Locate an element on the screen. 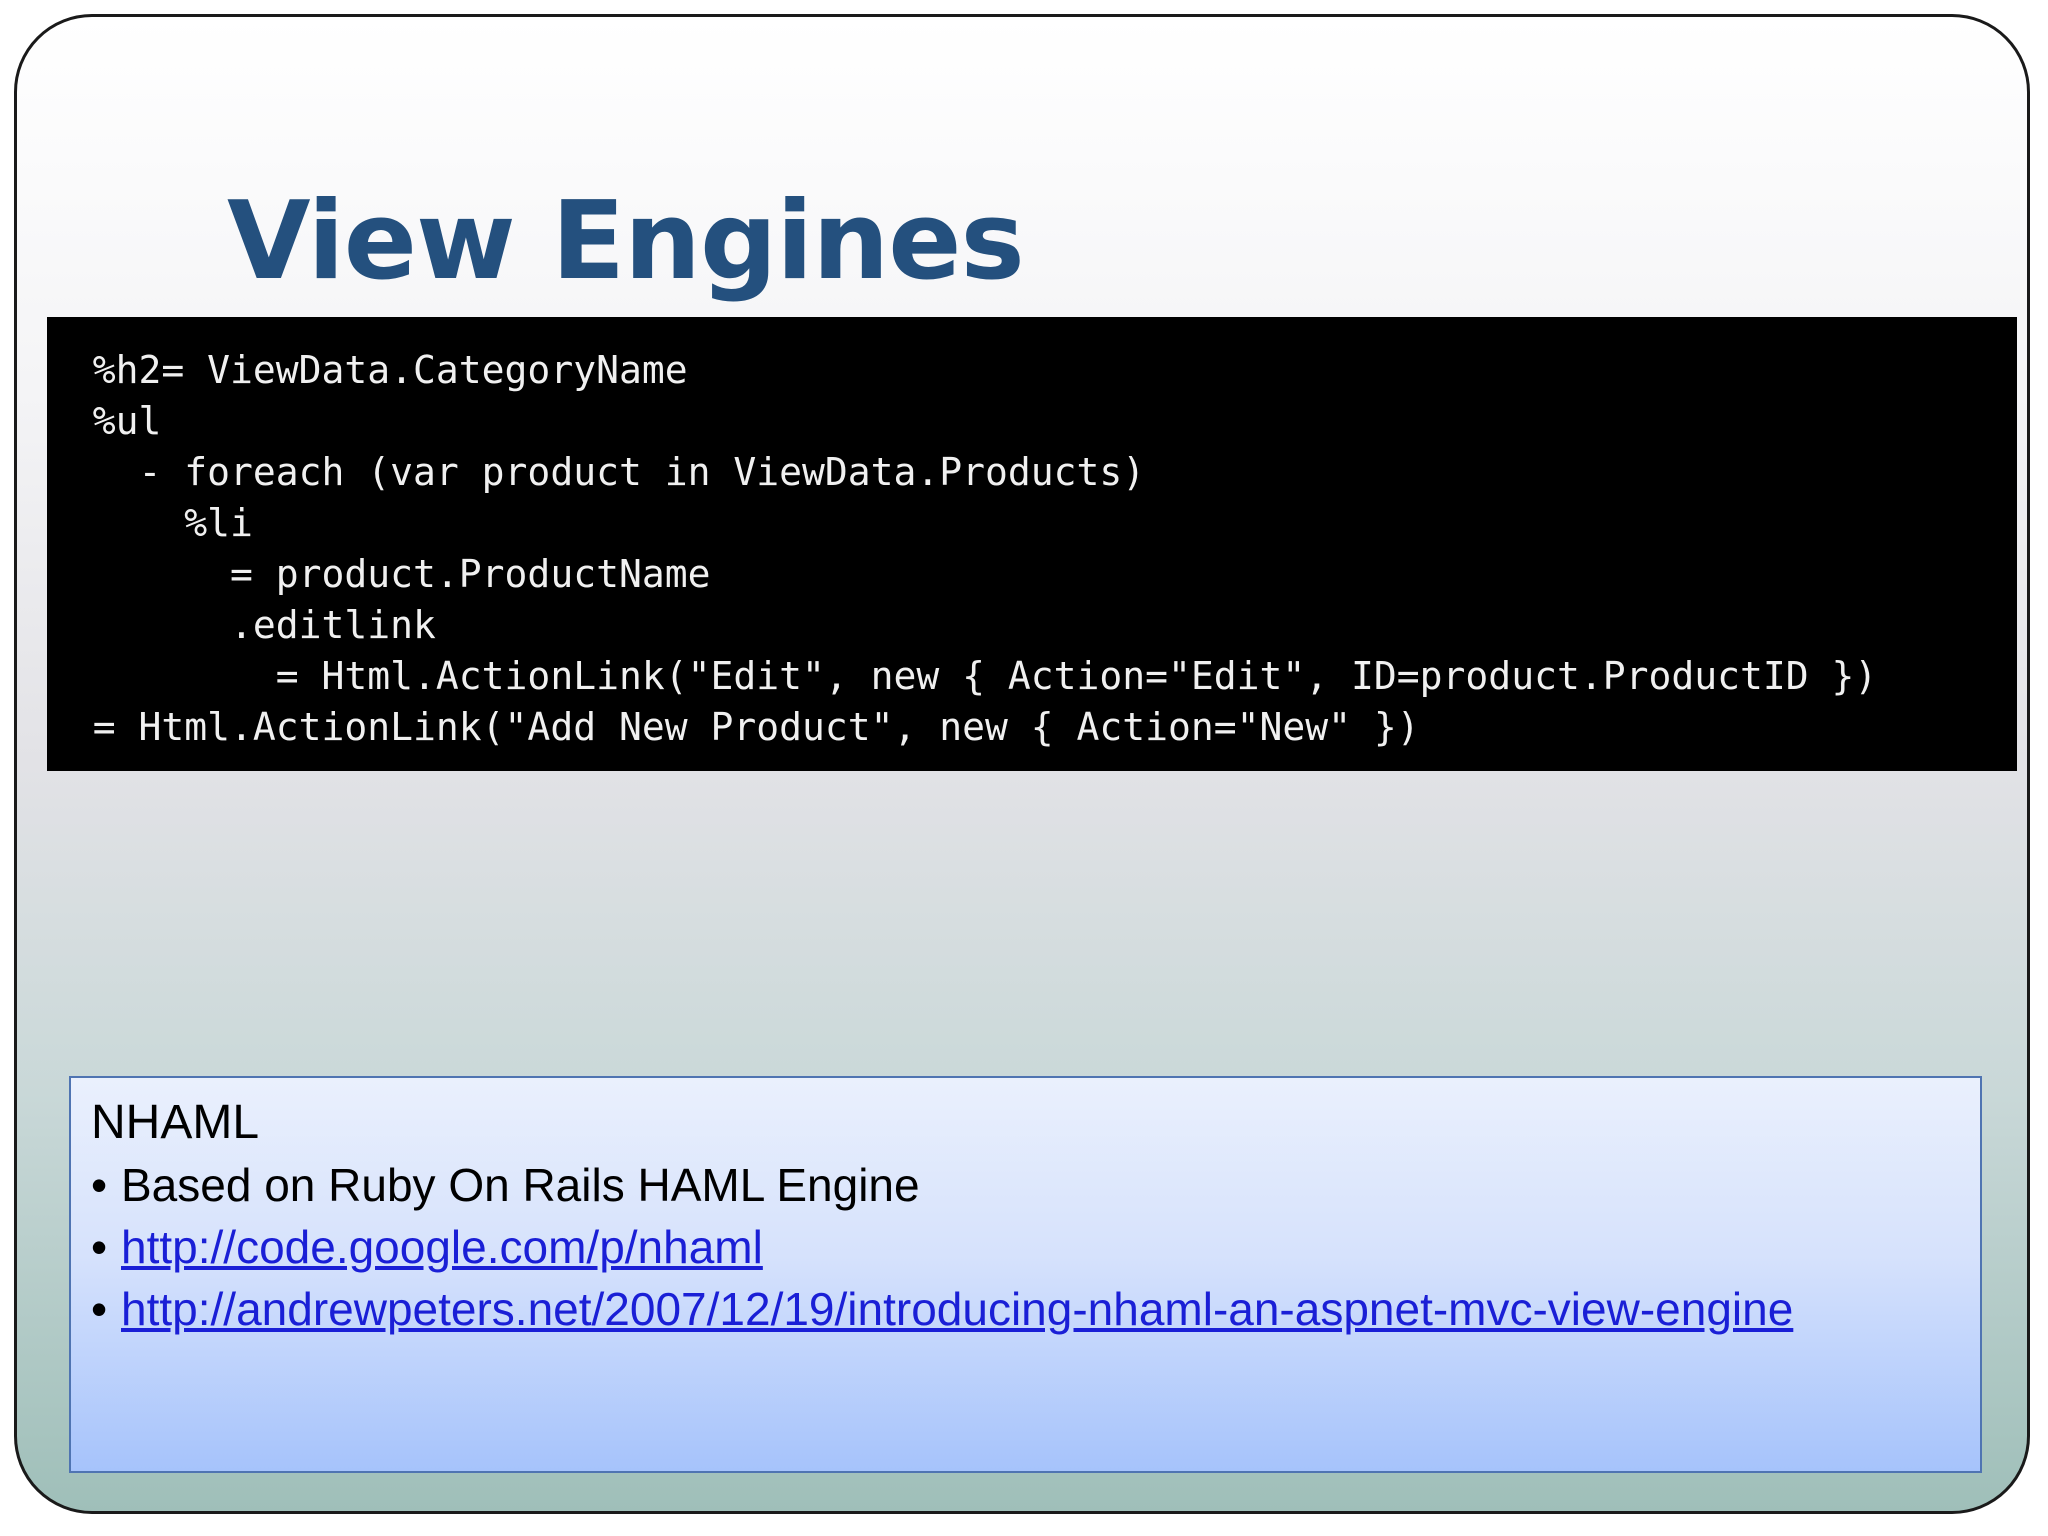  code-line: = product.ProductName is located at coordinates (379, 574).